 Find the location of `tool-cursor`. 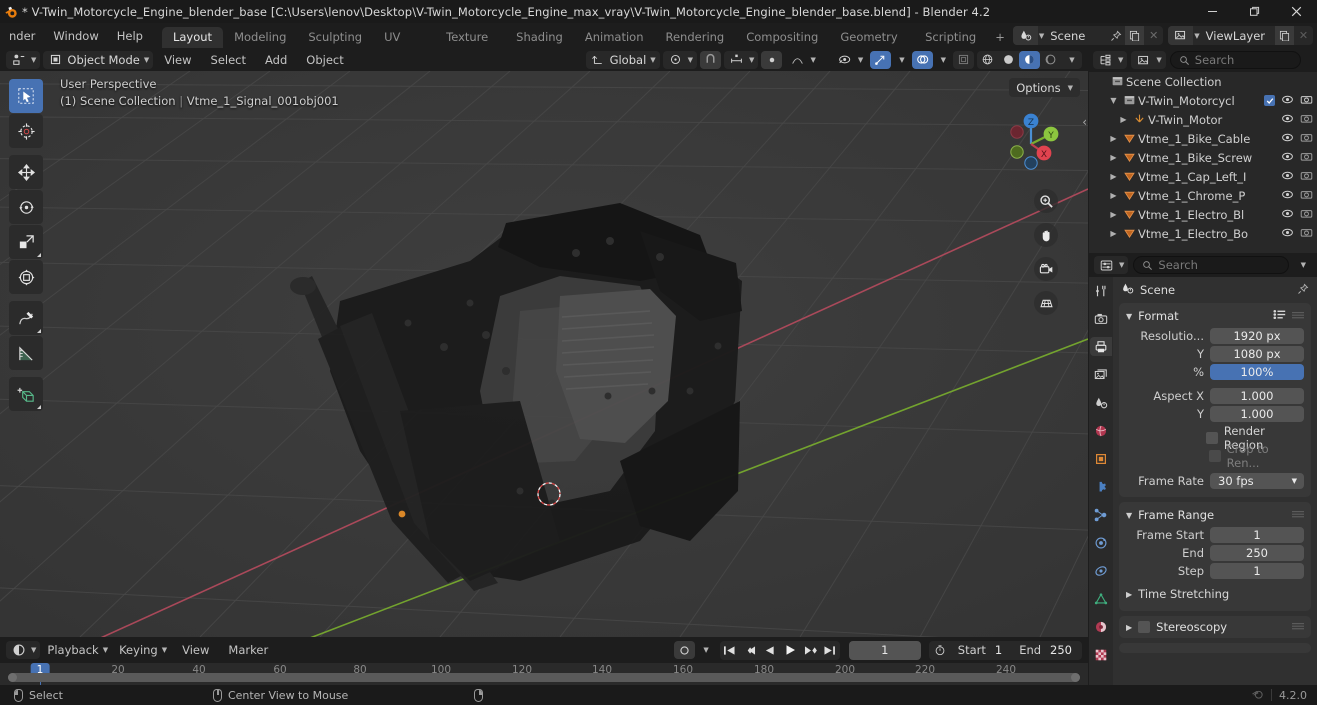

tool-cursor is located at coordinates (26, 131).